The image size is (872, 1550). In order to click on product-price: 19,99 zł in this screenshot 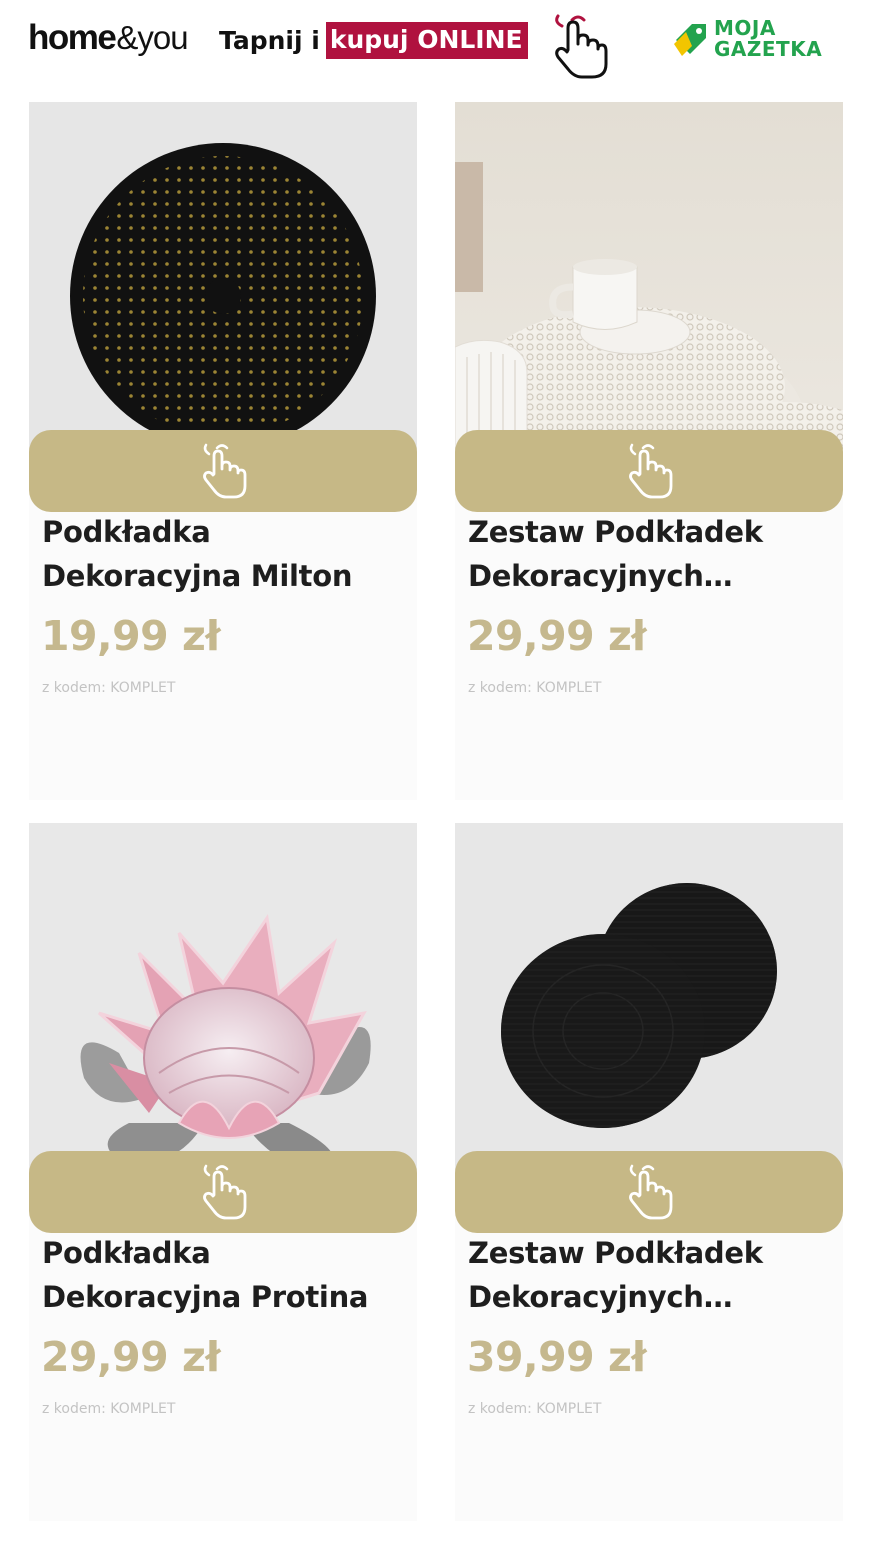, I will do `click(131, 636)`.